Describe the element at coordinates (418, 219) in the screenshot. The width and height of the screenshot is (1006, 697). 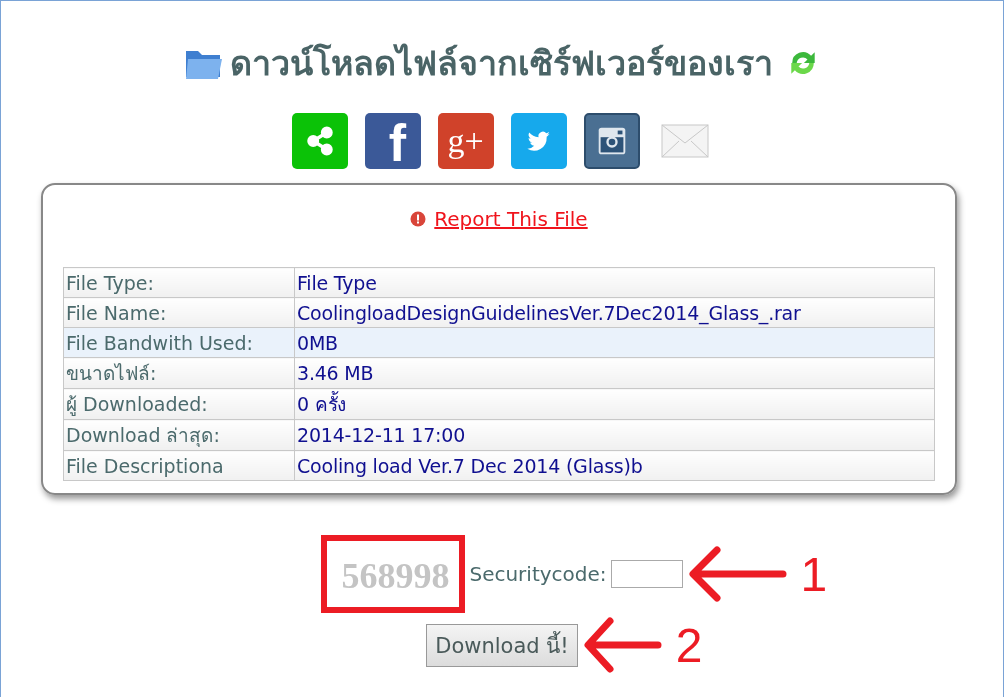
I see `alert-icon` at that location.